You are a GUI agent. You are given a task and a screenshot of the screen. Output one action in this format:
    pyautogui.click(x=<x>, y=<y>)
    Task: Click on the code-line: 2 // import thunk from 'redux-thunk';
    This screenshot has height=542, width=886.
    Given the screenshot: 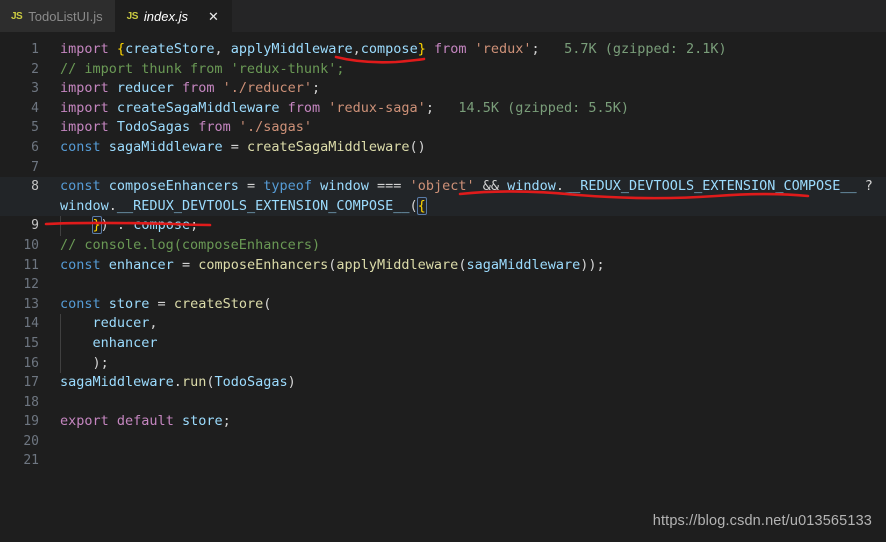 What is the action you would take?
    pyautogui.click(x=443, y=70)
    